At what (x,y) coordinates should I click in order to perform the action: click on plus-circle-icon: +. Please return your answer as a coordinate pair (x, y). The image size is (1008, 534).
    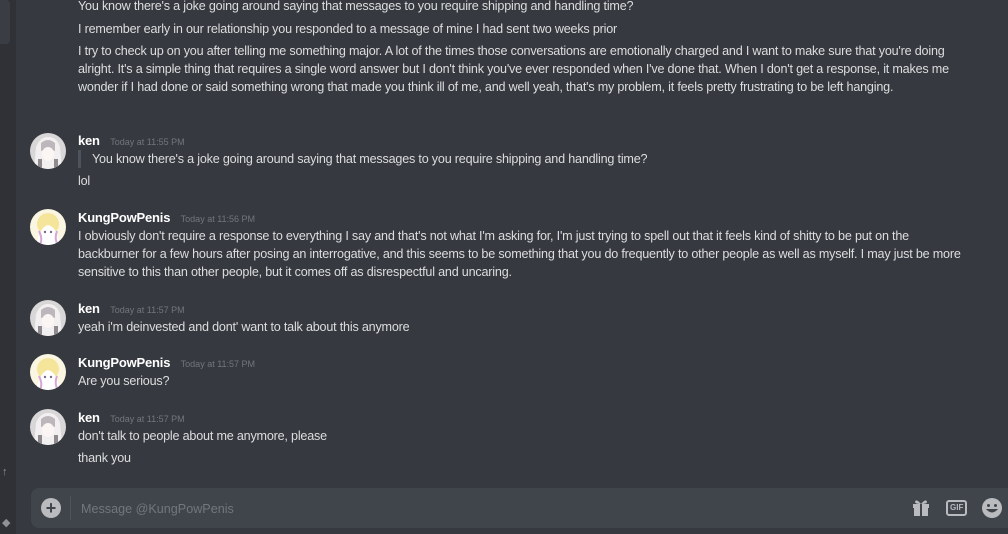
    Looking at the image, I should click on (51, 508).